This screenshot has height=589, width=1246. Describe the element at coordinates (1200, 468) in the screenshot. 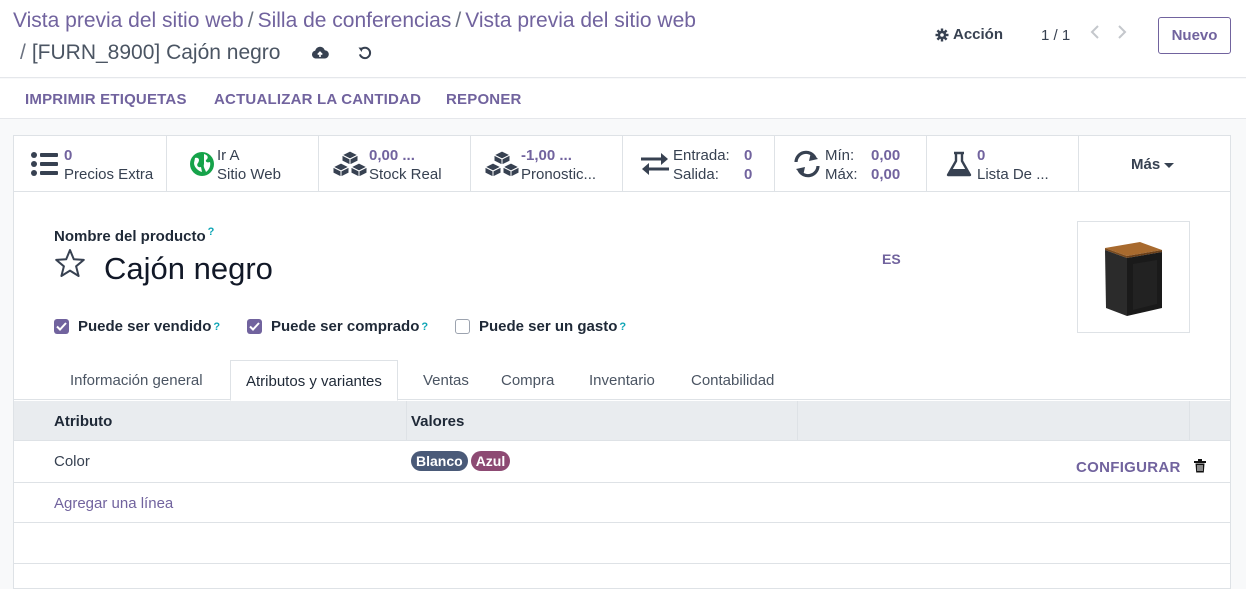

I see `trash-icon` at that location.